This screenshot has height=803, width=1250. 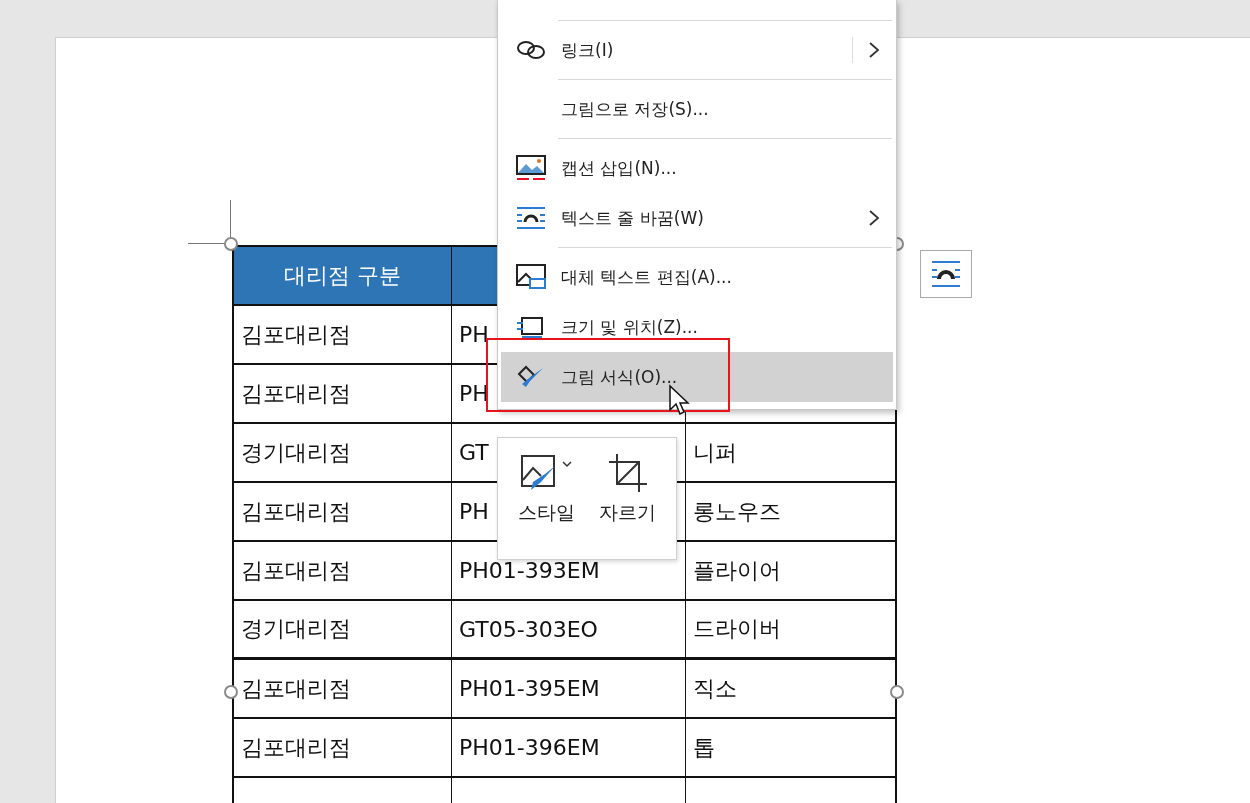 I want to click on brush-icon, so click(x=531, y=377).